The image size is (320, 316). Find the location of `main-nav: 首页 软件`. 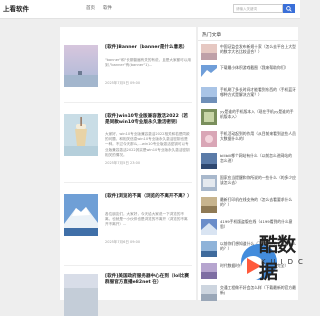

main-nav: 首页 软件 is located at coordinates (99, 8).